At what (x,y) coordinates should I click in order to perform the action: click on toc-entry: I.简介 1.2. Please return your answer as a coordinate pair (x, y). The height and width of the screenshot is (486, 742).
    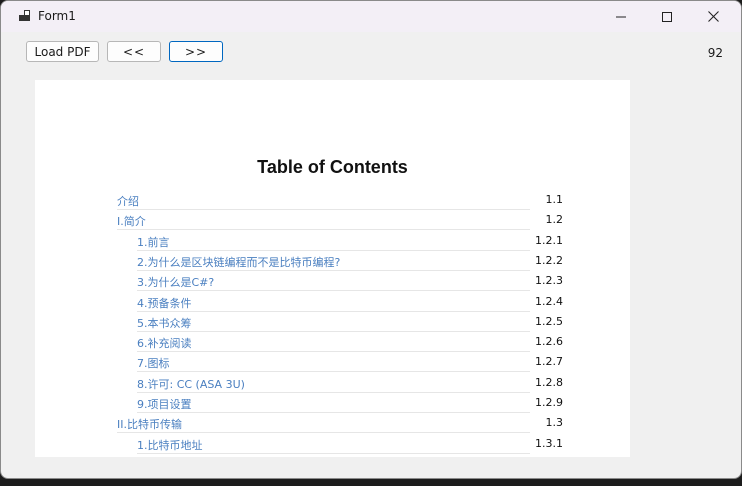
    Looking at the image, I should click on (340, 223).